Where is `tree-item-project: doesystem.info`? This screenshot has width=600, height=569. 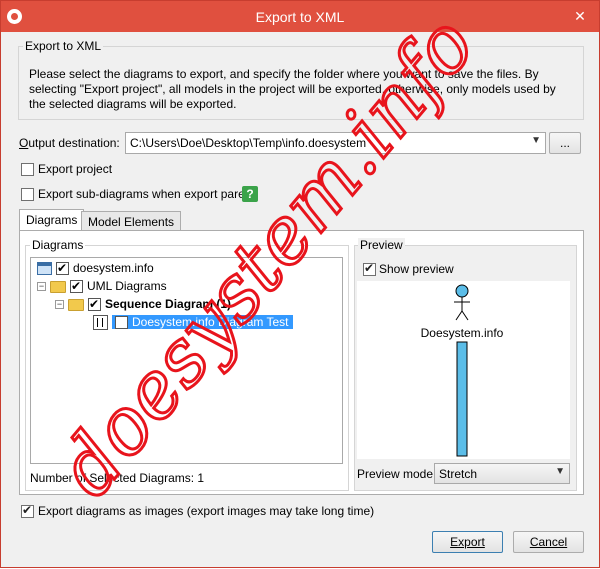 tree-item-project: doesystem.info is located at coordinates (95, 268).